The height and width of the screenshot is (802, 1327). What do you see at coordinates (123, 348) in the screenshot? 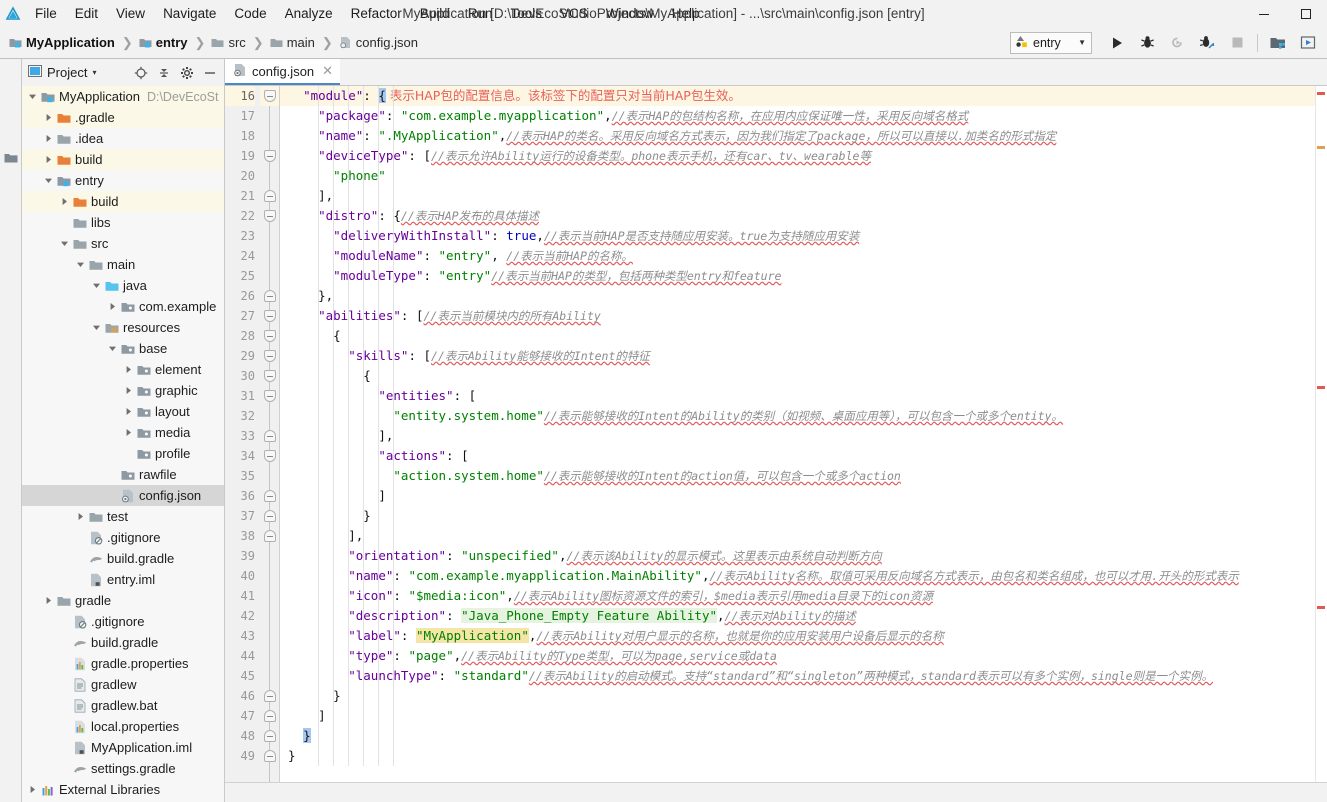
I see `tree-item-base: base` at bounding box center [123, 348].